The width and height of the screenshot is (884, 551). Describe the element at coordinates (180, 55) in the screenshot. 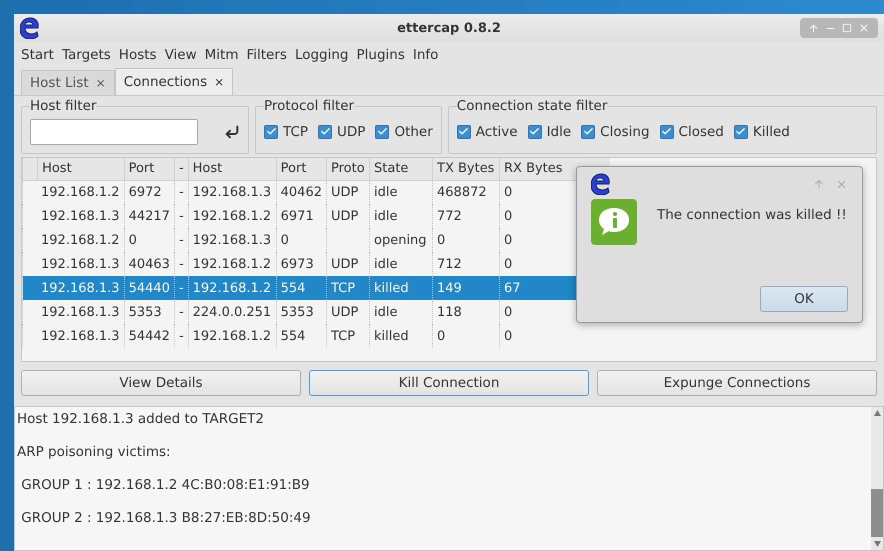

I see `menu-item: View` at that location.